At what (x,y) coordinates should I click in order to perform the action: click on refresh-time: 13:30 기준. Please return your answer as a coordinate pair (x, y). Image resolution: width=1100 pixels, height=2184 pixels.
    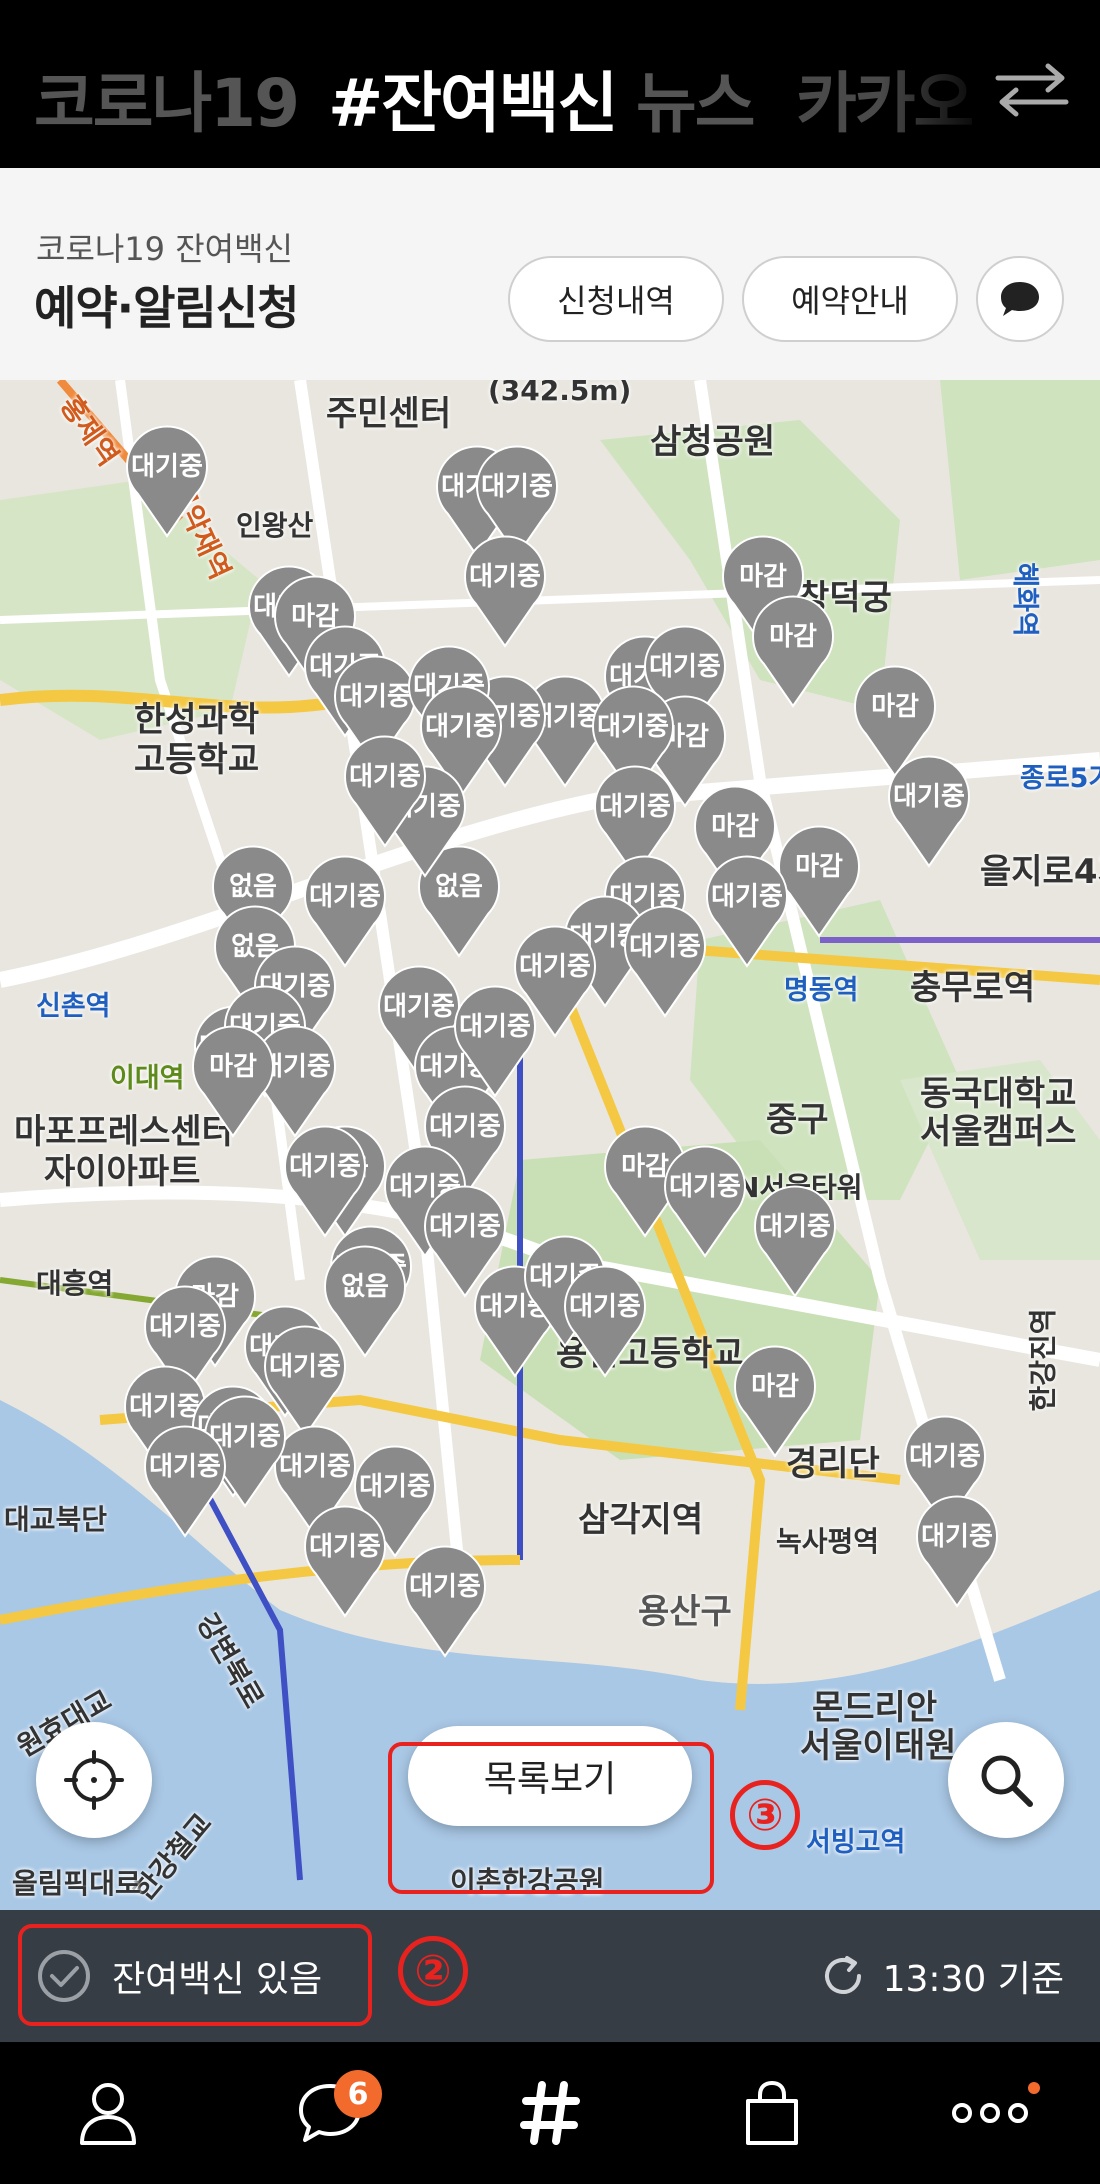
    Looking at the image, I should click on (941, 1976).